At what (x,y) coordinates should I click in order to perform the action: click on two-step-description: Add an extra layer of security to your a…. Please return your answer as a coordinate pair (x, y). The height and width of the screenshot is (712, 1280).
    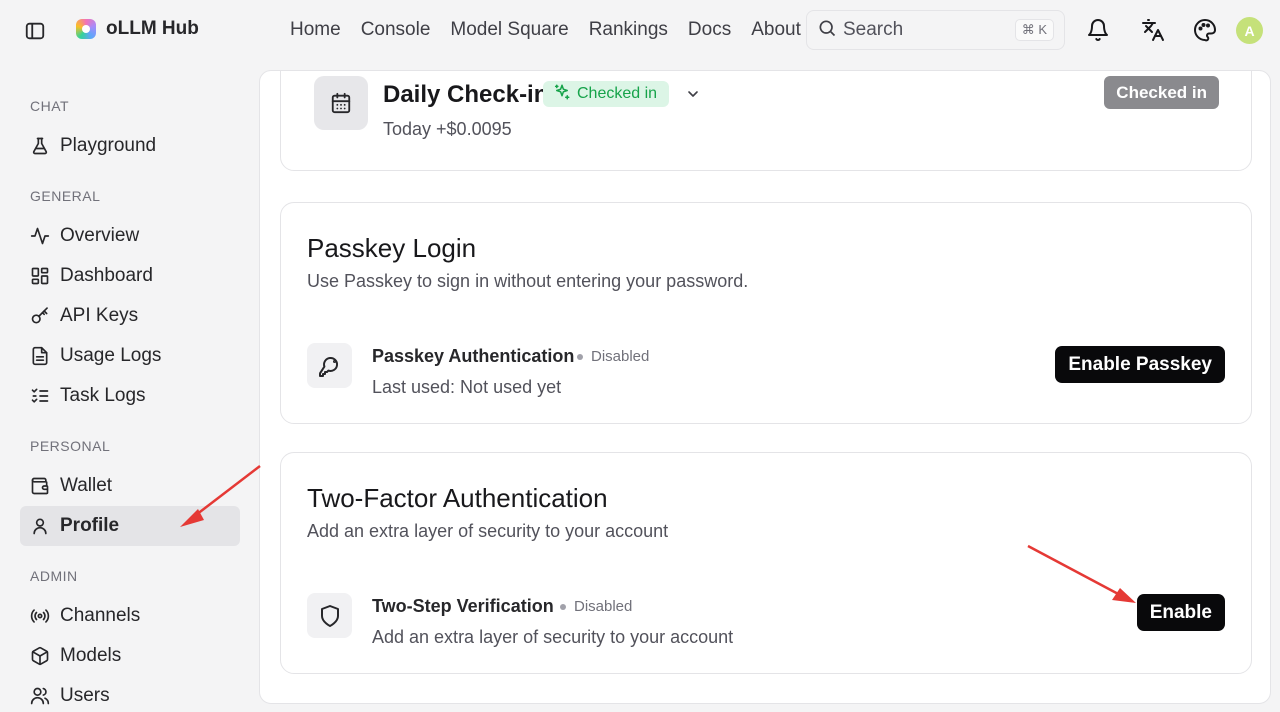
    Looking at the image, I should click on (553, 637).